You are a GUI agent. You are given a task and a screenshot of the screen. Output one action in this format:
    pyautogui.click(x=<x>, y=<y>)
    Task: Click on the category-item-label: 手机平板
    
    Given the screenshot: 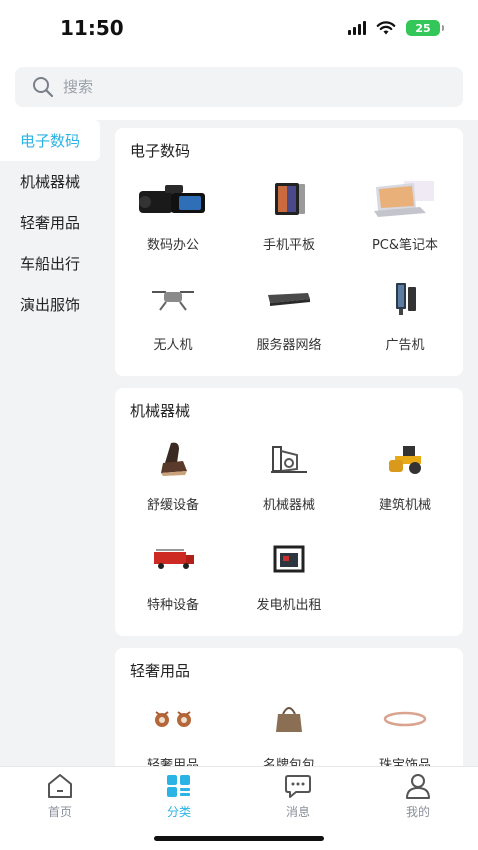 What is the action you would take?
    pyautogui.click(x=288, y=245)
    